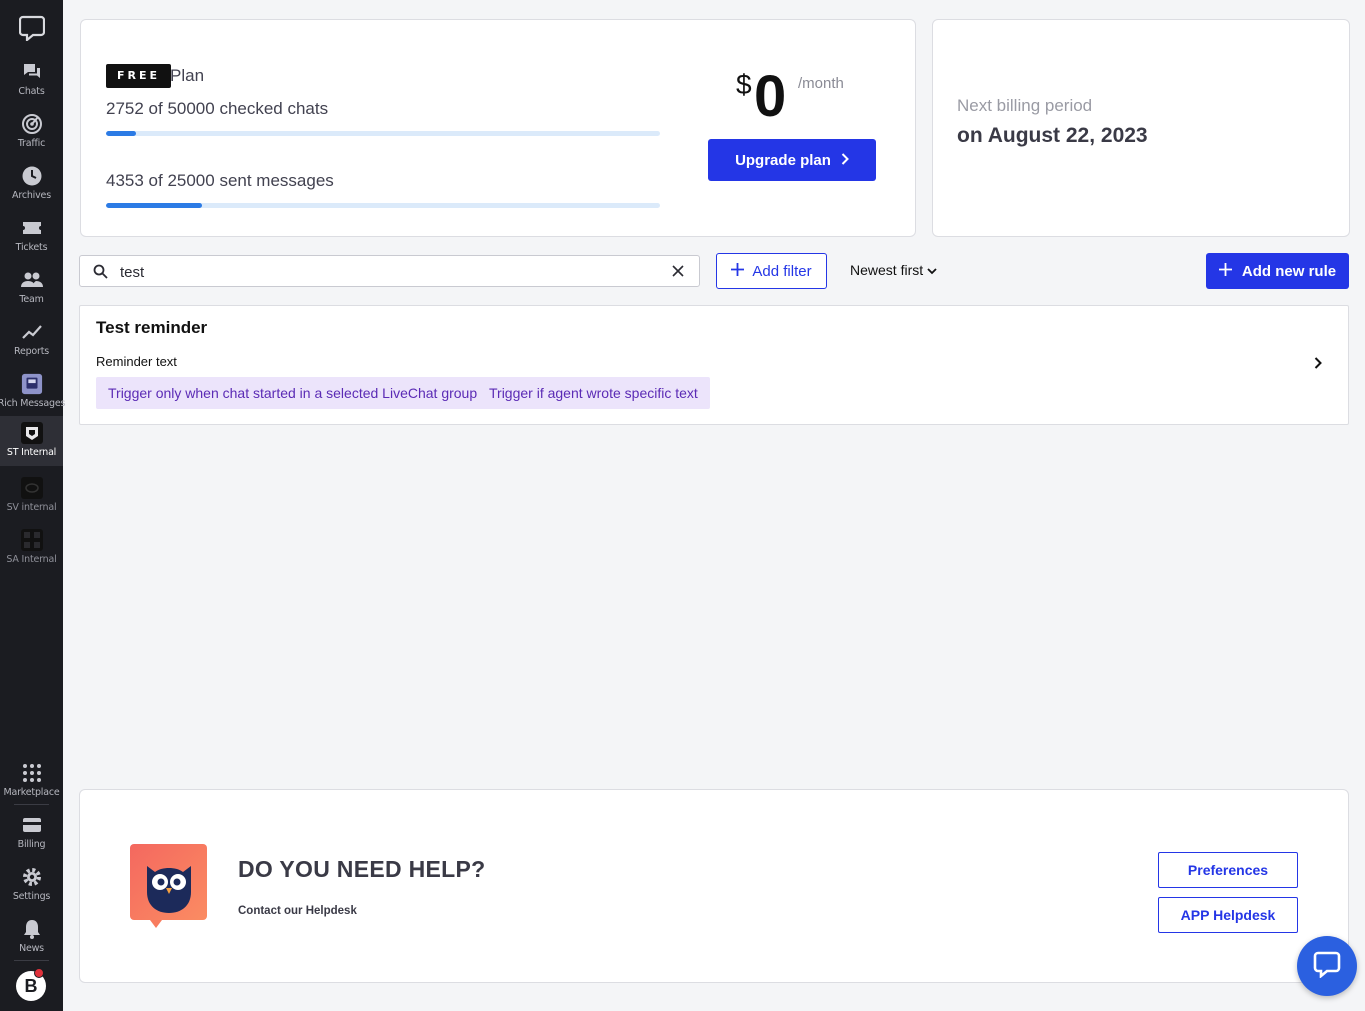  I want to click on sidebar-item-label: ST Internal, so click(31, 452).